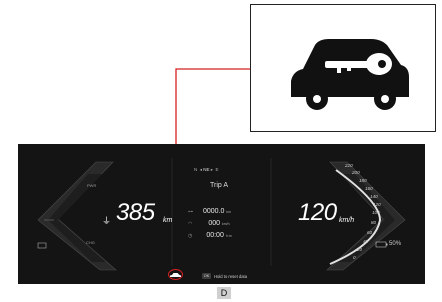 The height and width of the screenshot is (302, 442). What do you see at coordinates (229, 212) in the screenshot?
I see `trip-distance-unit: km` at bounding box center [229, 212].